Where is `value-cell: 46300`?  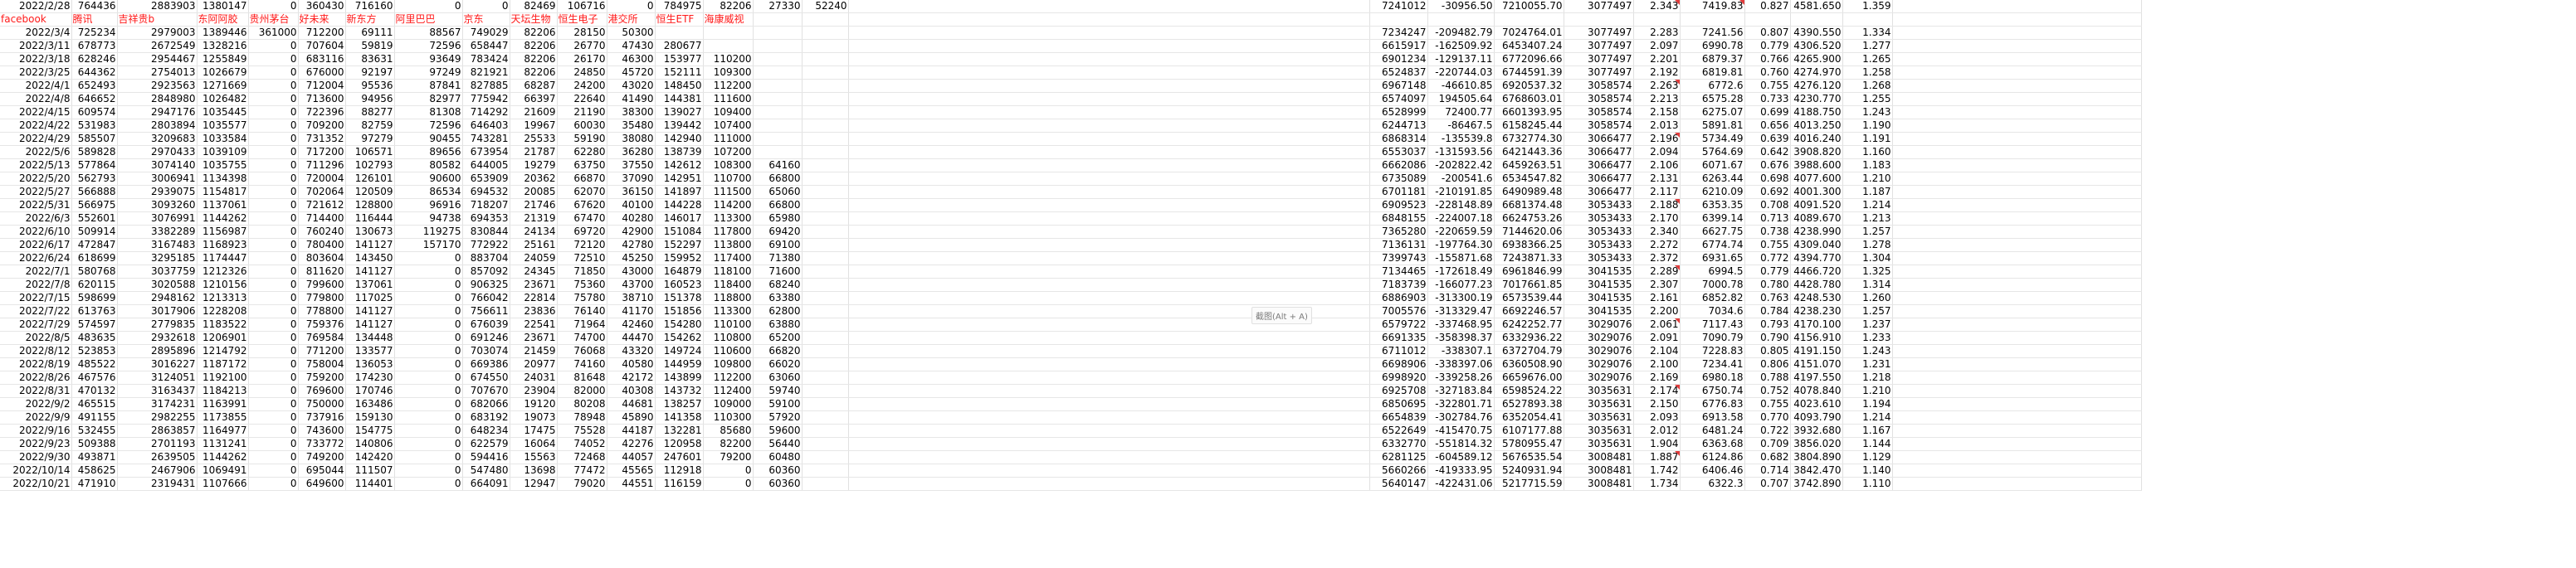
value-cell: 46300 is located at coordinates (632, 59).